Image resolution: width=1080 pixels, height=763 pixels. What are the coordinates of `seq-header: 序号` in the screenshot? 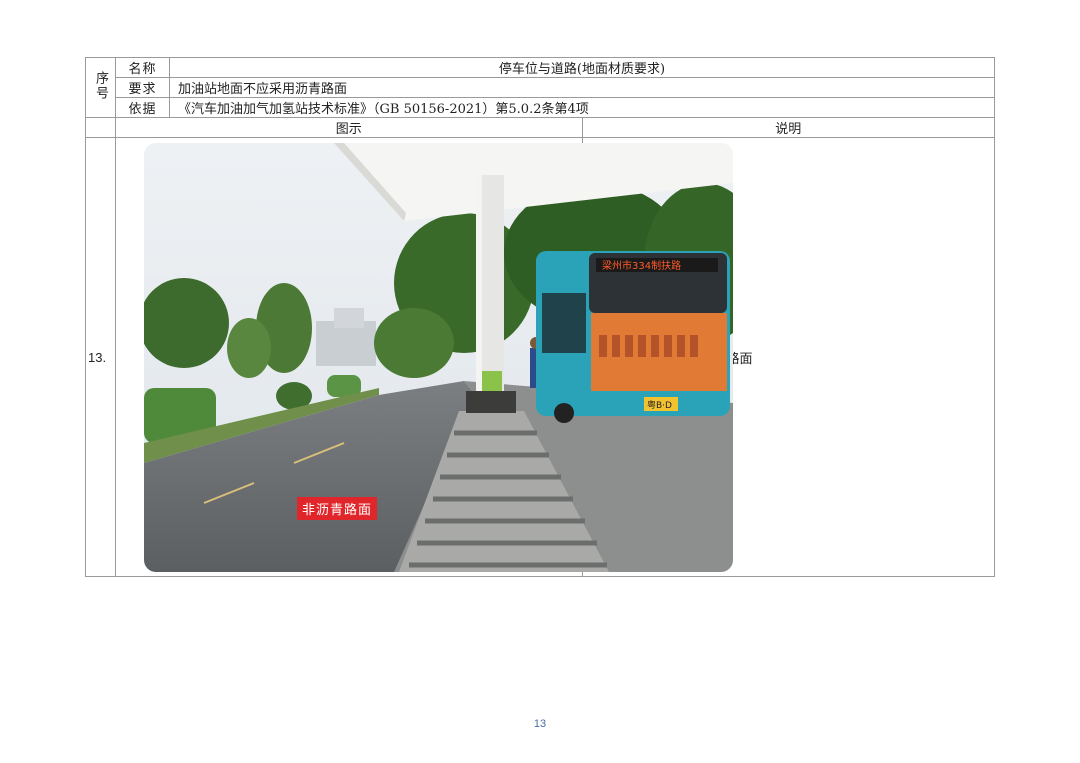 It's located at (100, 85).